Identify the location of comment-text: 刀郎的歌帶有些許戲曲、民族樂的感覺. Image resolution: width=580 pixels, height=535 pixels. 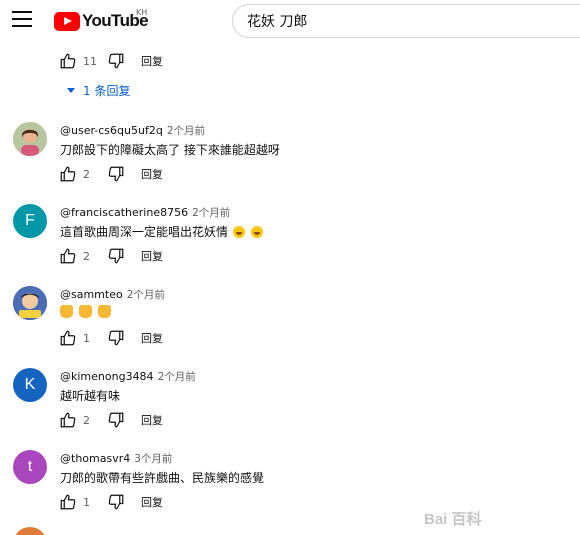
(162, 478).